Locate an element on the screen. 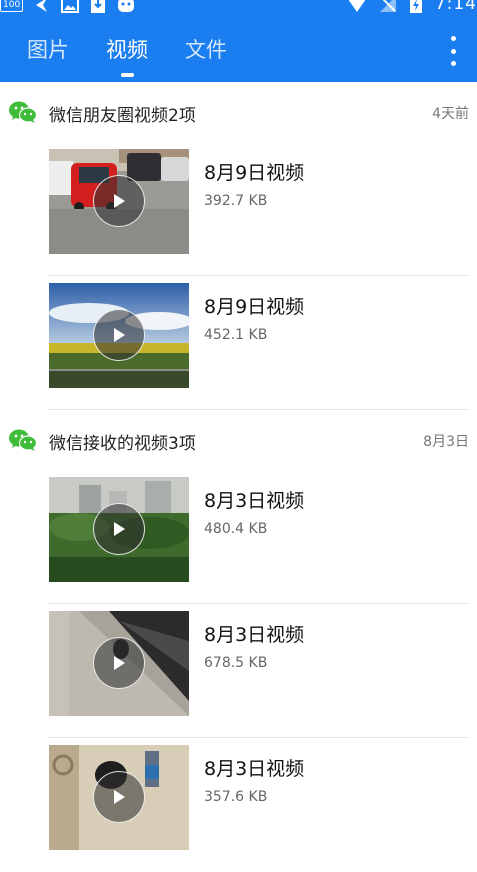  active-tab-indicator is located at coordinates (127, 75).